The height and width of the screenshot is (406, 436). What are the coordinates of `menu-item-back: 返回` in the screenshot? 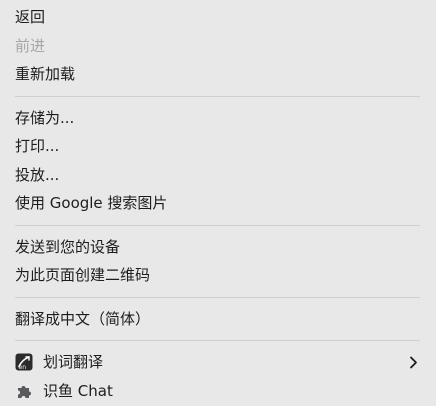 It's located at (218, 17).